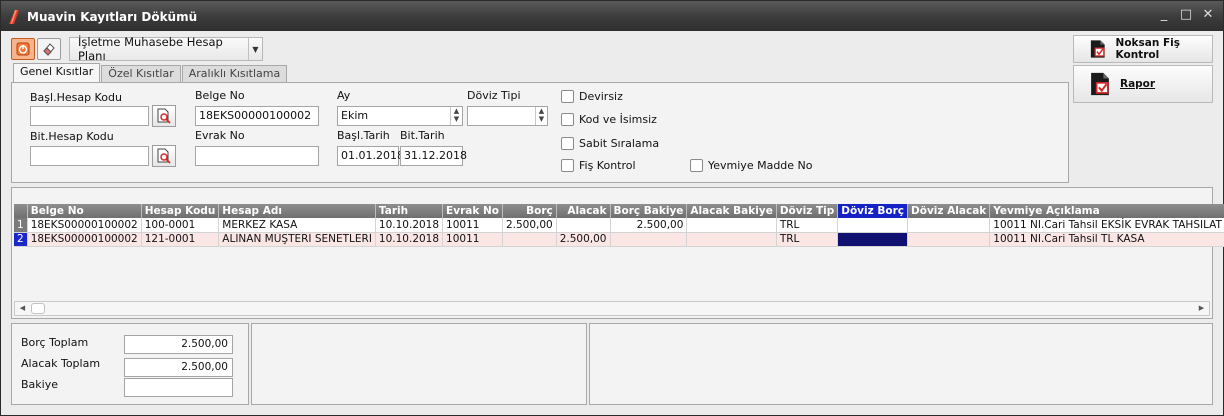 This screenshot has width=1224, height=416. I want to click on noksan-fis-kontrol-button: Noksan Fiş Kontrol, so click(1143, 49).